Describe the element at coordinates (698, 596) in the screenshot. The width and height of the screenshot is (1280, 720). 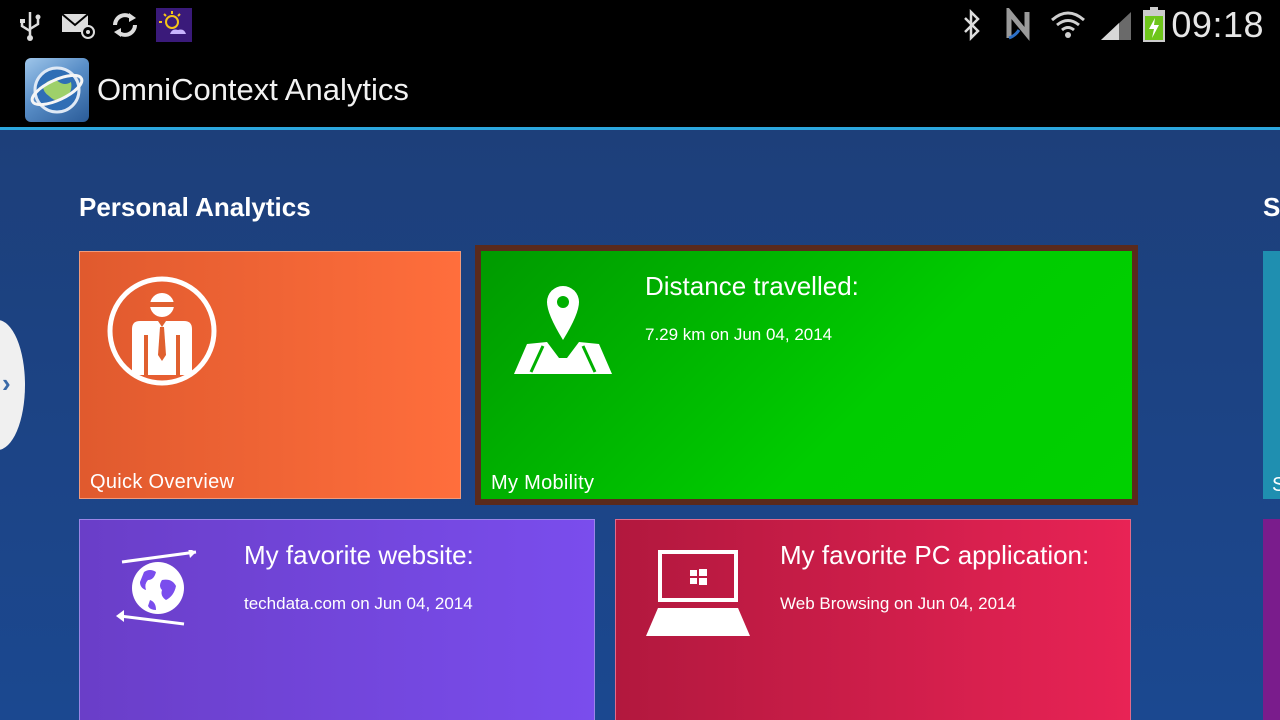
I see `laptop-icon` at that location.